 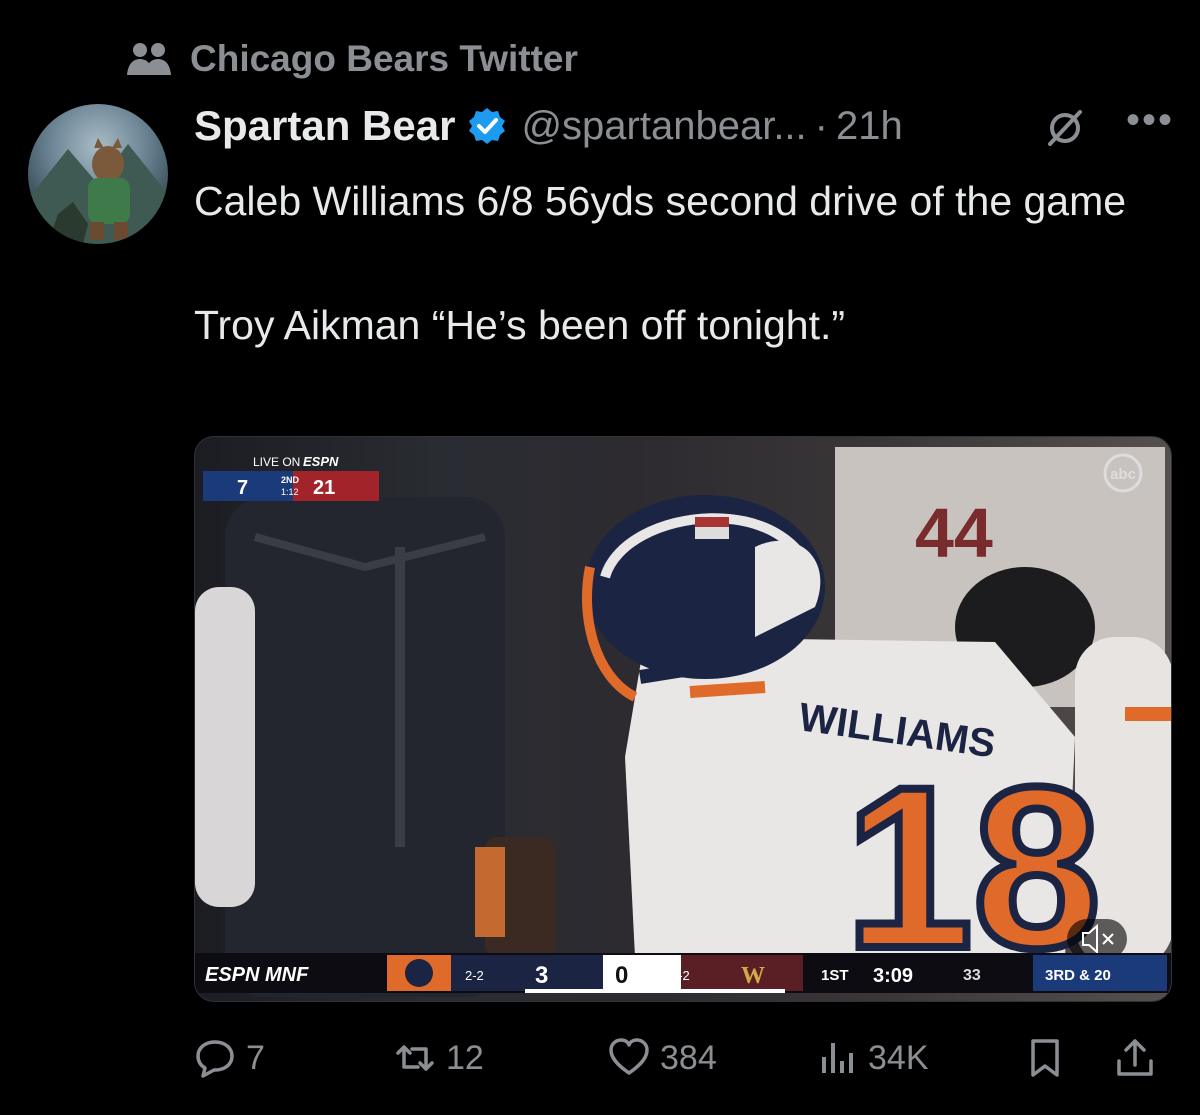 I want to click on team1-score: 3, so click(x=541, y=975).